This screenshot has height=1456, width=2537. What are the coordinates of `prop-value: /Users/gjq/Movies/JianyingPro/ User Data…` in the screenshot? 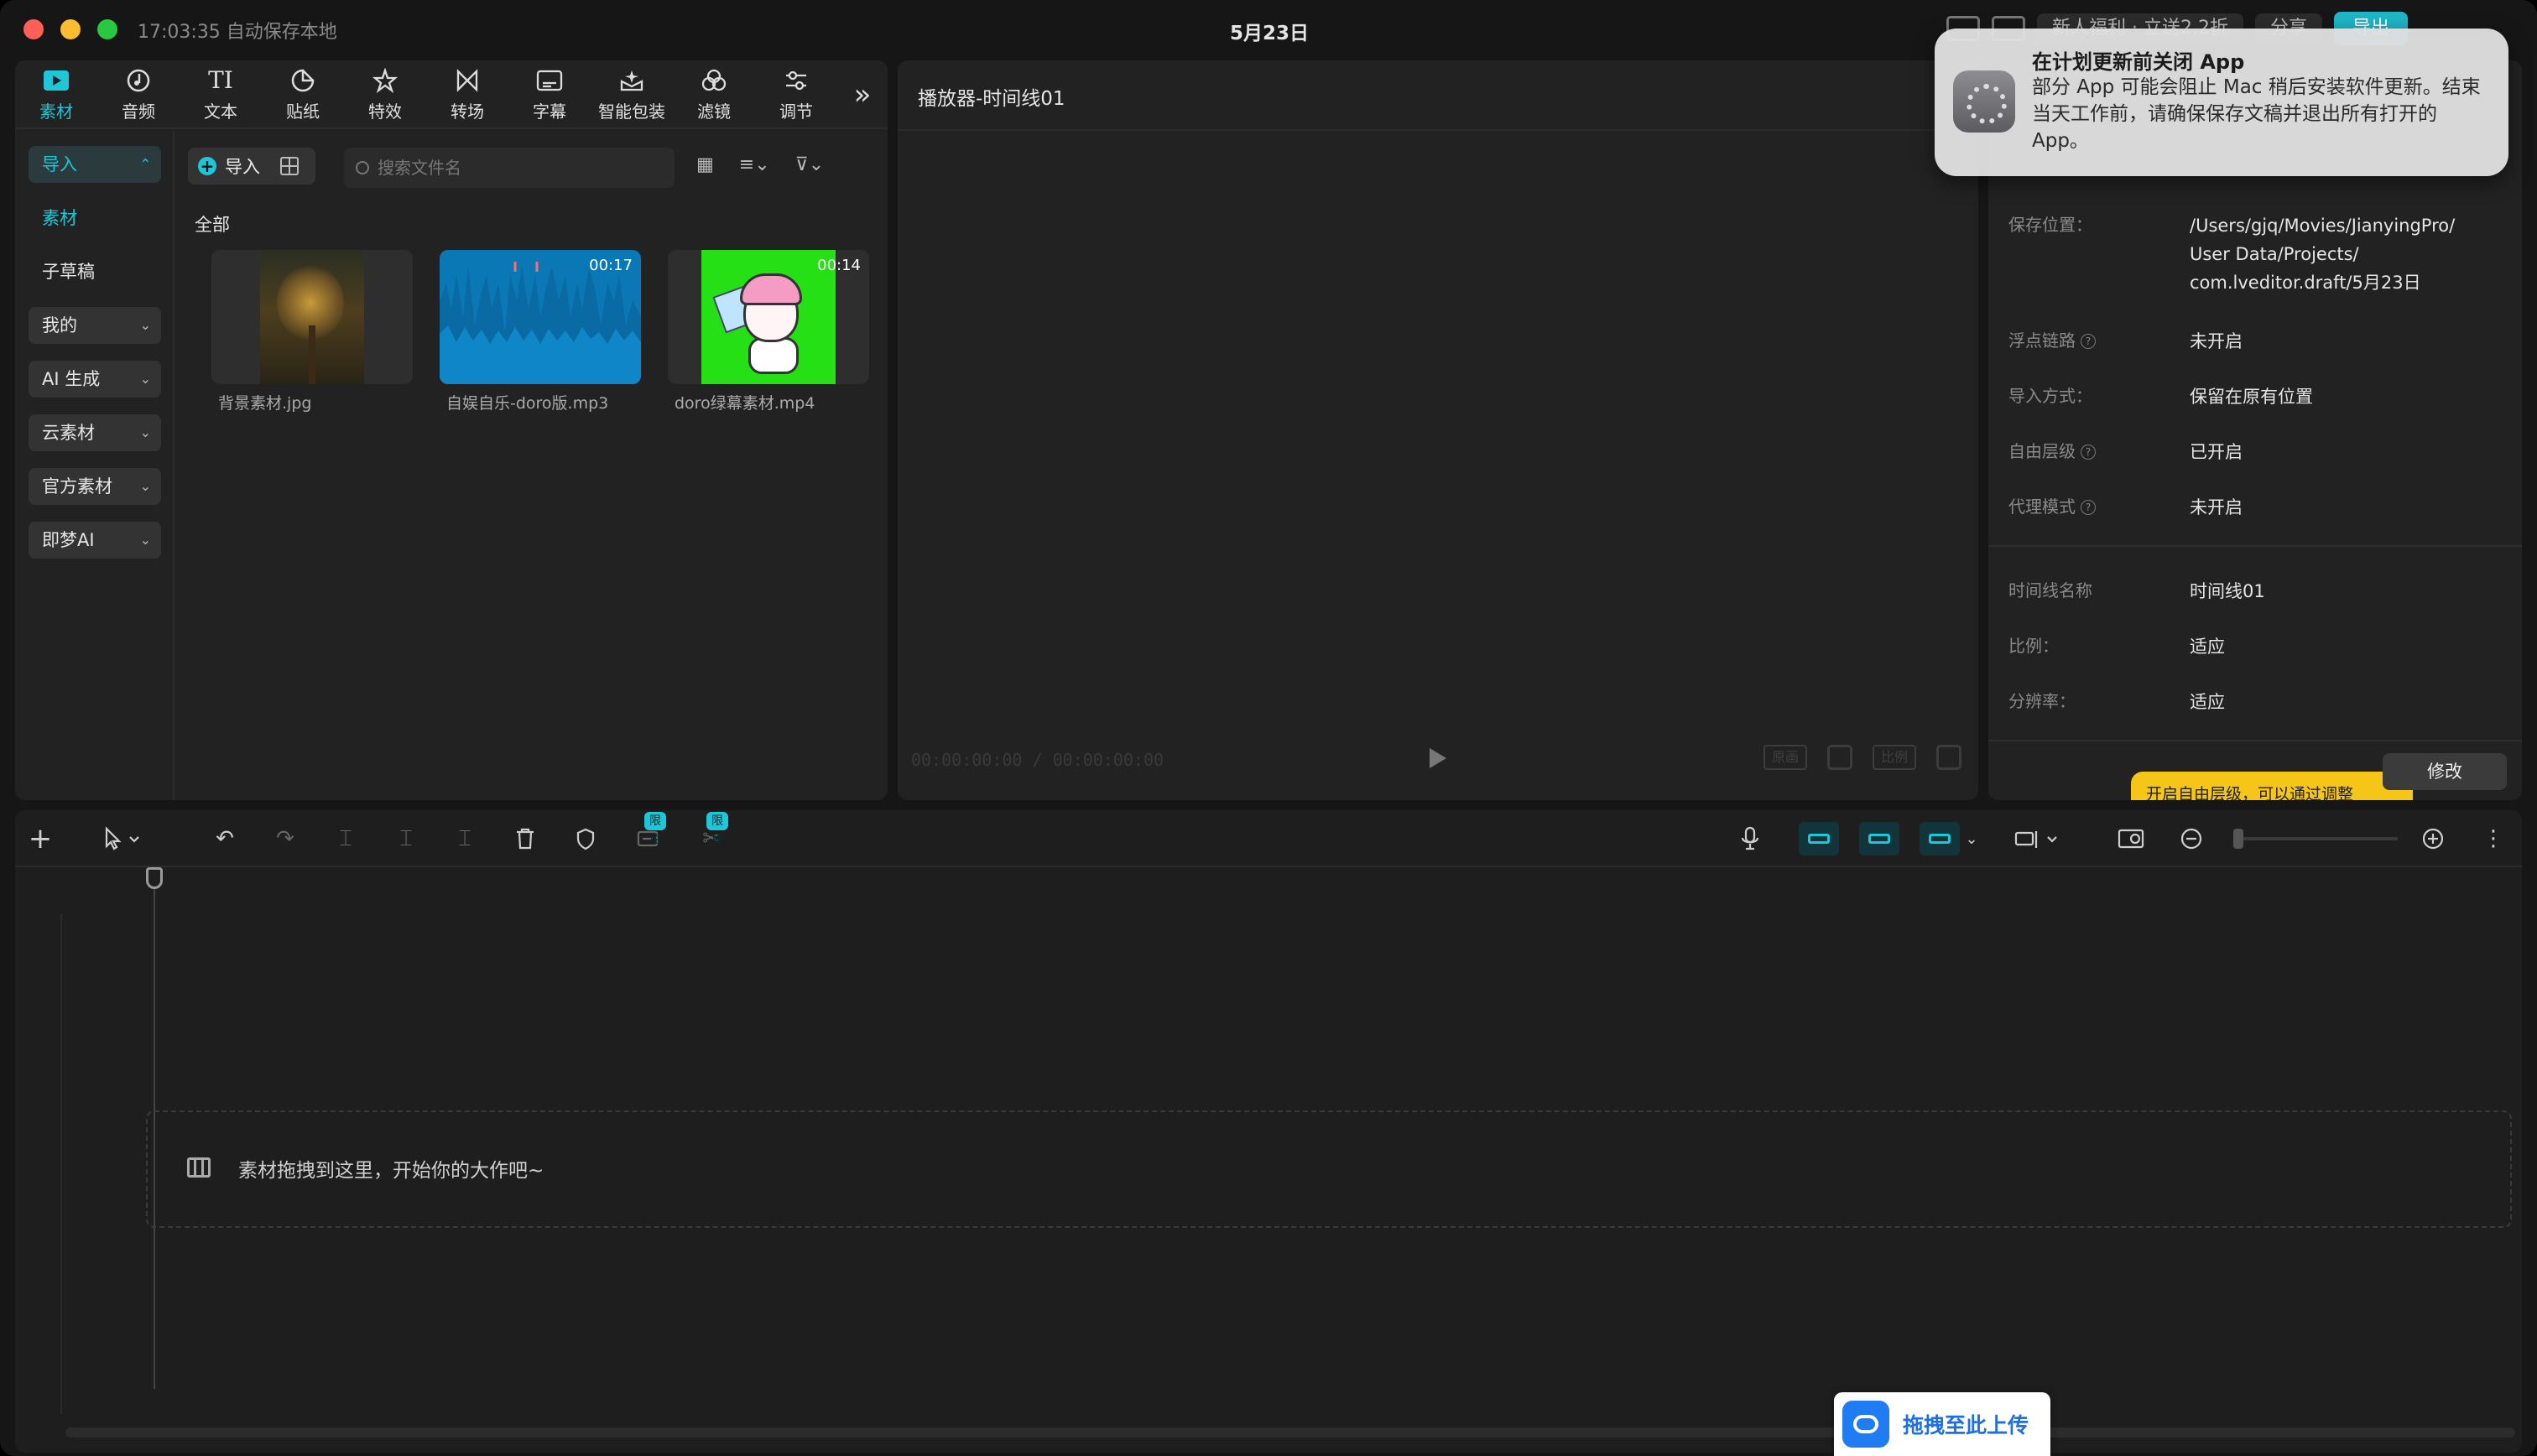 It's located at (2323, 254).